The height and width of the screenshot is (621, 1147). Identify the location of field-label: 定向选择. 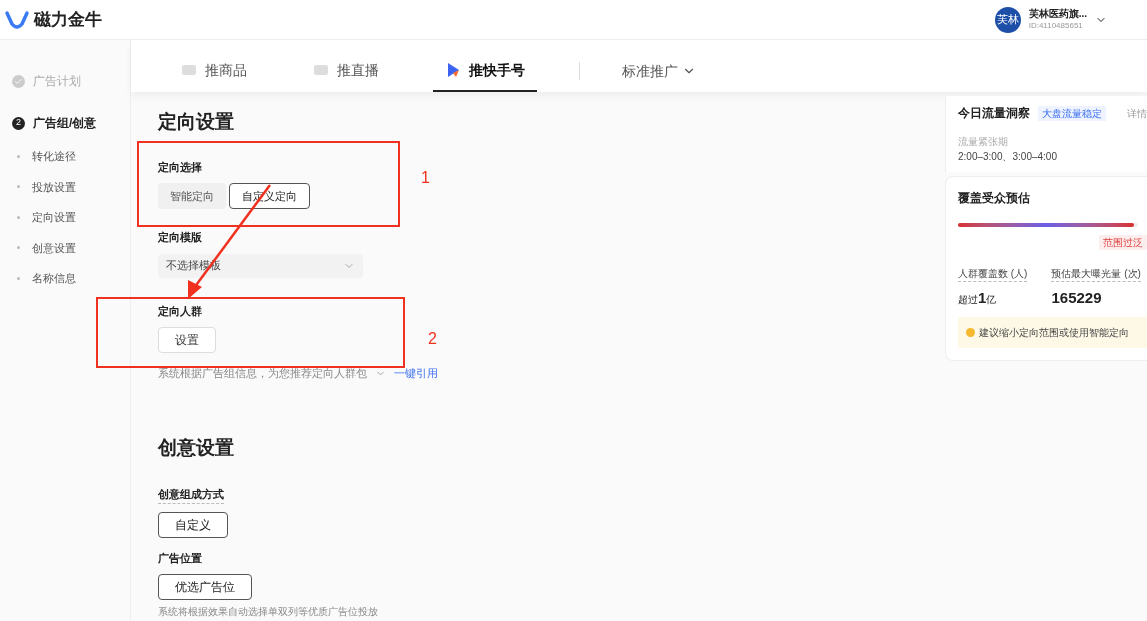
(180, 167).